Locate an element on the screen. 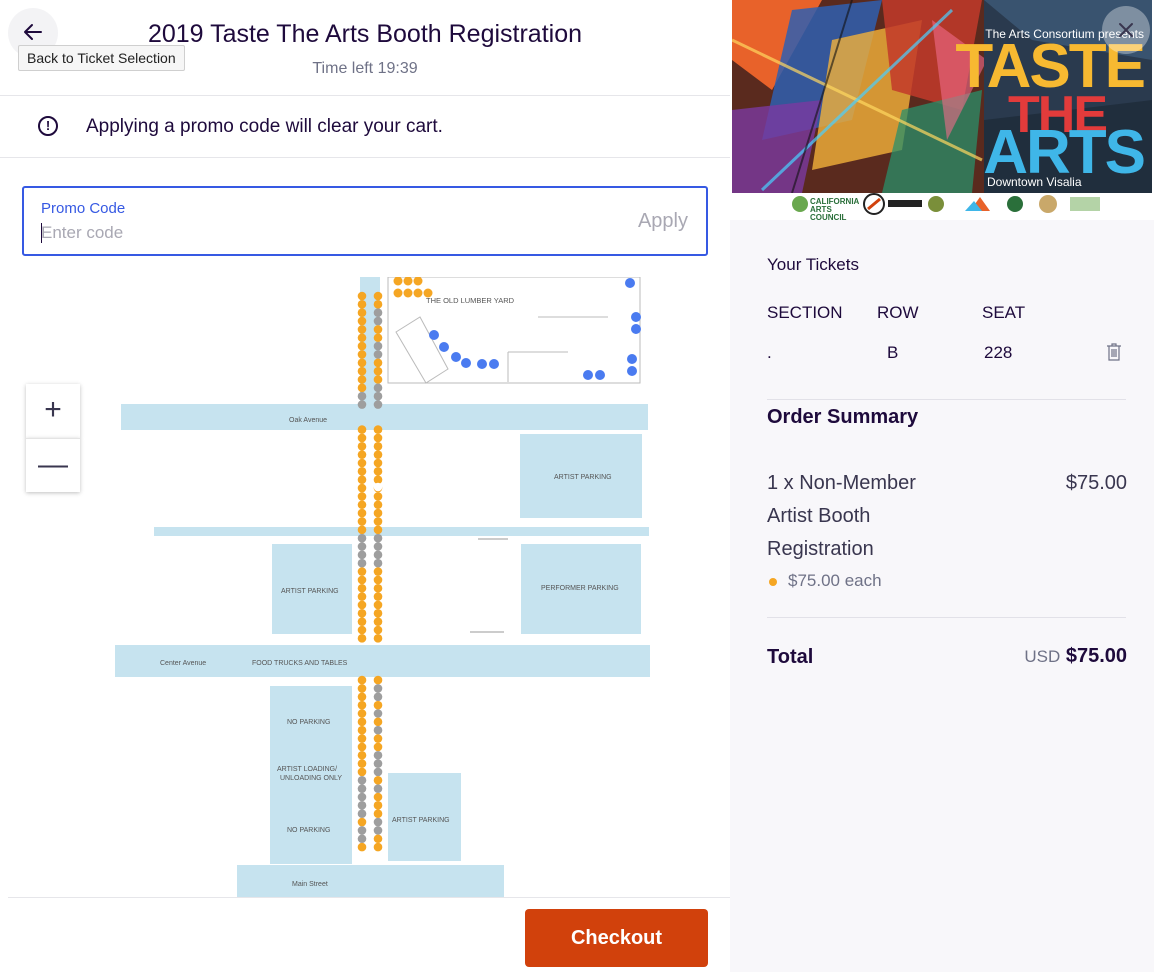  promo-code-field: Promo Code Apply is located at coordinates (365, 221).